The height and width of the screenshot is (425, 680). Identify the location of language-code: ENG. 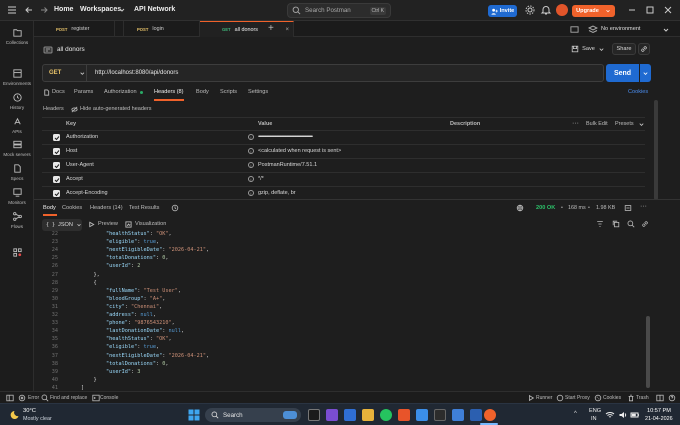
(595, 411).